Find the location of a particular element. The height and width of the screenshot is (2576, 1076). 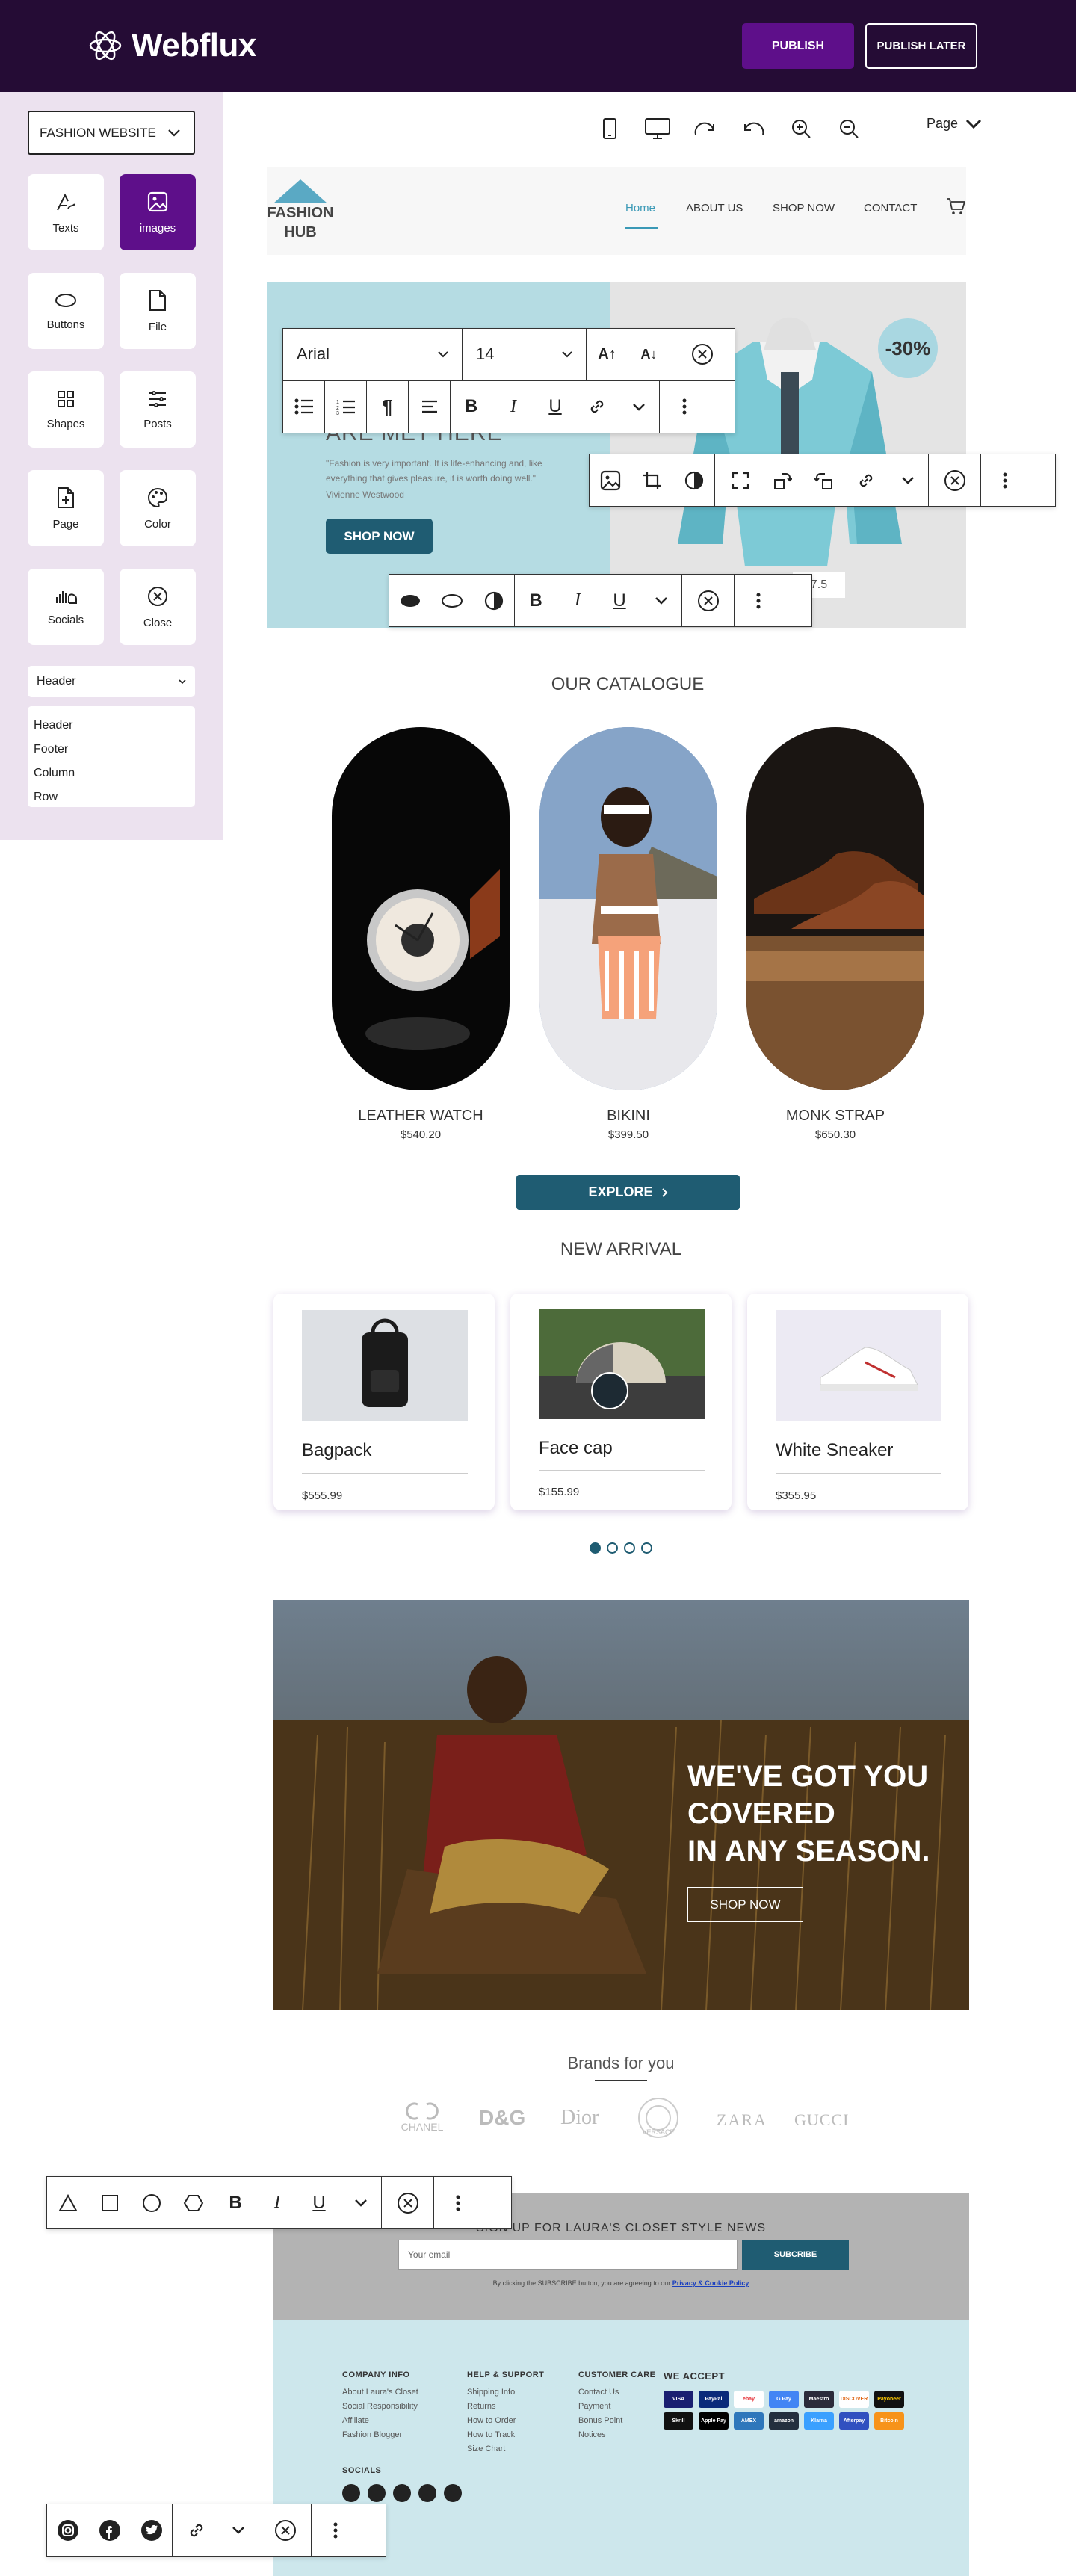

tool-page: Page is located at coordinates (66, 508).